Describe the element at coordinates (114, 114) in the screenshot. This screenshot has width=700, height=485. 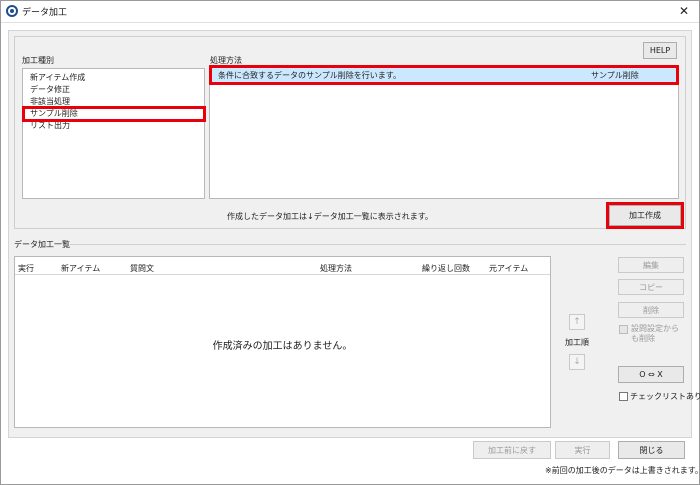
I see `highlight-box-sample-delete` at that location.